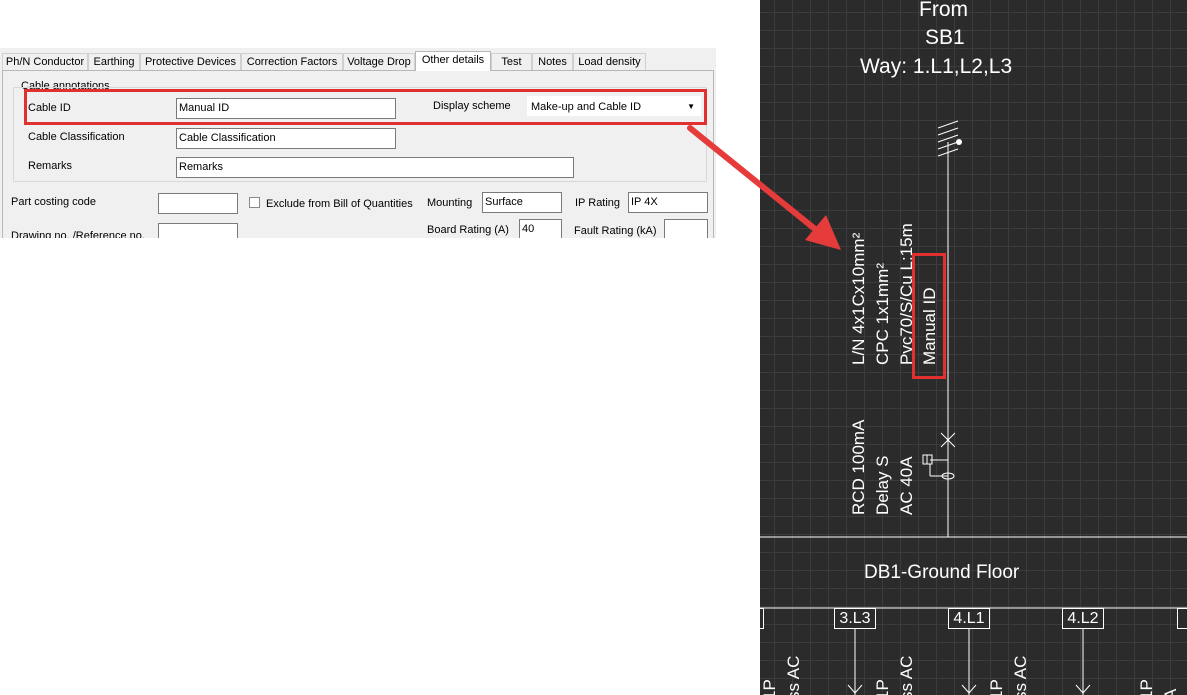 The image size is (1187, 695). I want to click on mounting-label: Mounting, so click(450, 203).